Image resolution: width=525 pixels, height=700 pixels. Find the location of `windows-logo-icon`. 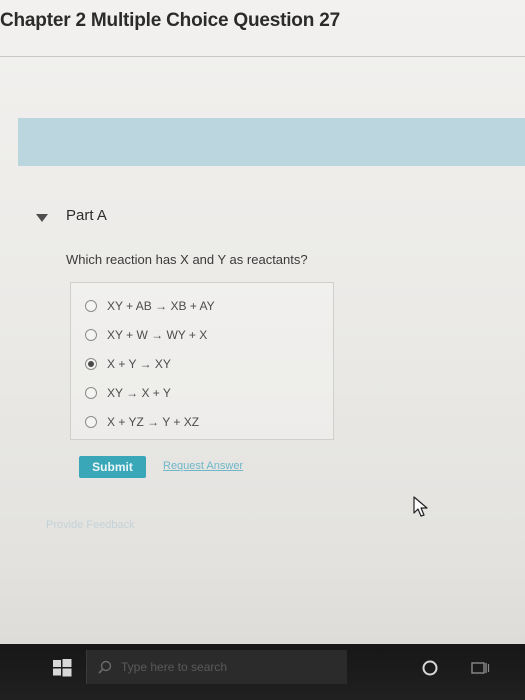

windows-logo-icon is located at coordinates (62, 668).